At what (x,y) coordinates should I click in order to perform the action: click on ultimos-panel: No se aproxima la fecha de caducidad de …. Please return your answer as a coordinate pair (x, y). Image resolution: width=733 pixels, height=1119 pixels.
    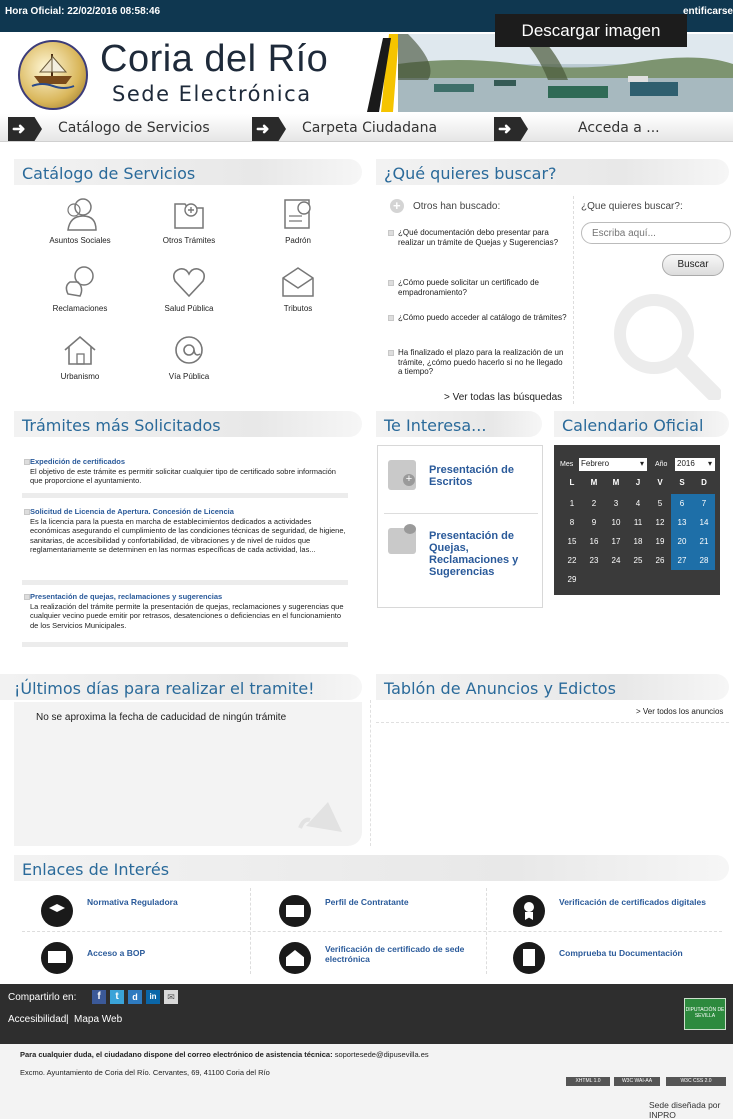
    Looking at the image, I should click on (188, 774).